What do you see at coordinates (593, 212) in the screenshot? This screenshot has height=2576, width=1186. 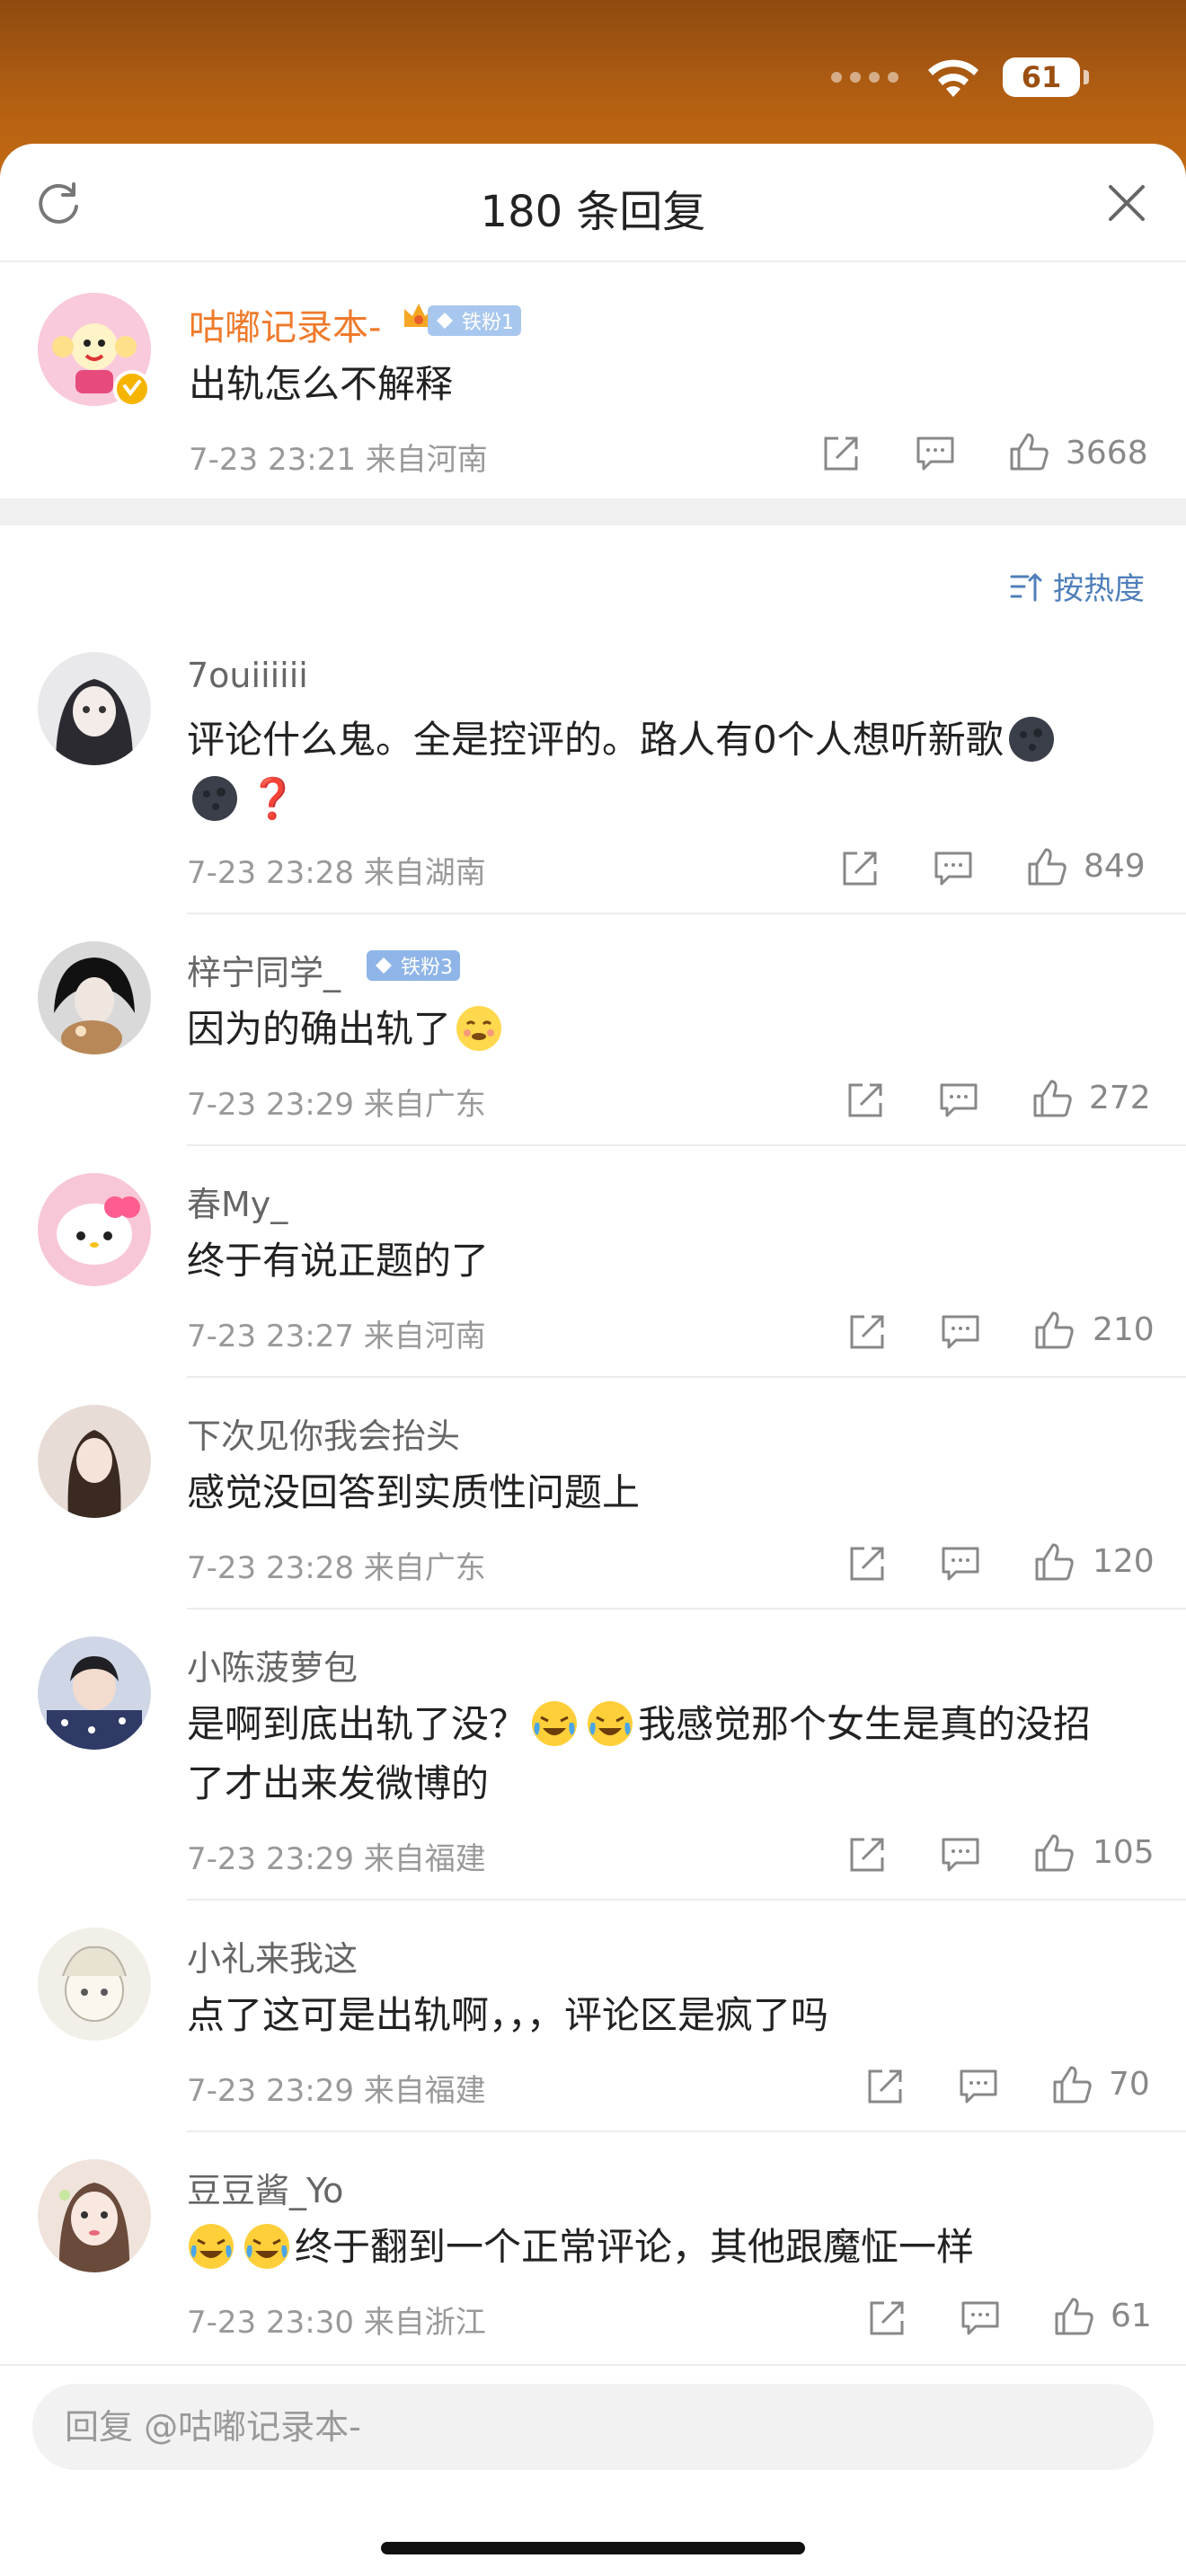 I see `sheet-title: 180 条回复` at bounding box center [593, 212].